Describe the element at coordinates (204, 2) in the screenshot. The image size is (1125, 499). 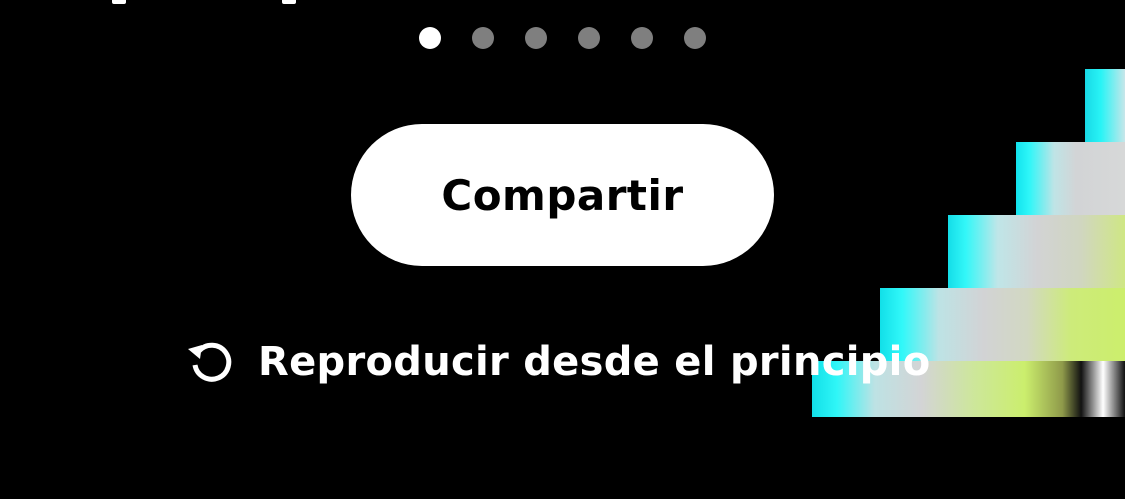
I see `cut-off-top-content` at that location.